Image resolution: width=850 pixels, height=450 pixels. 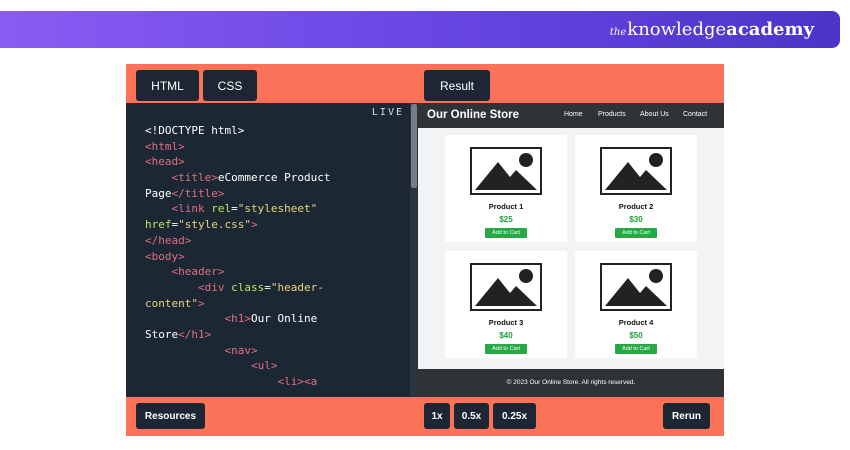 I want to click on nav-link-about: About Us, so click(x=654, y=114).